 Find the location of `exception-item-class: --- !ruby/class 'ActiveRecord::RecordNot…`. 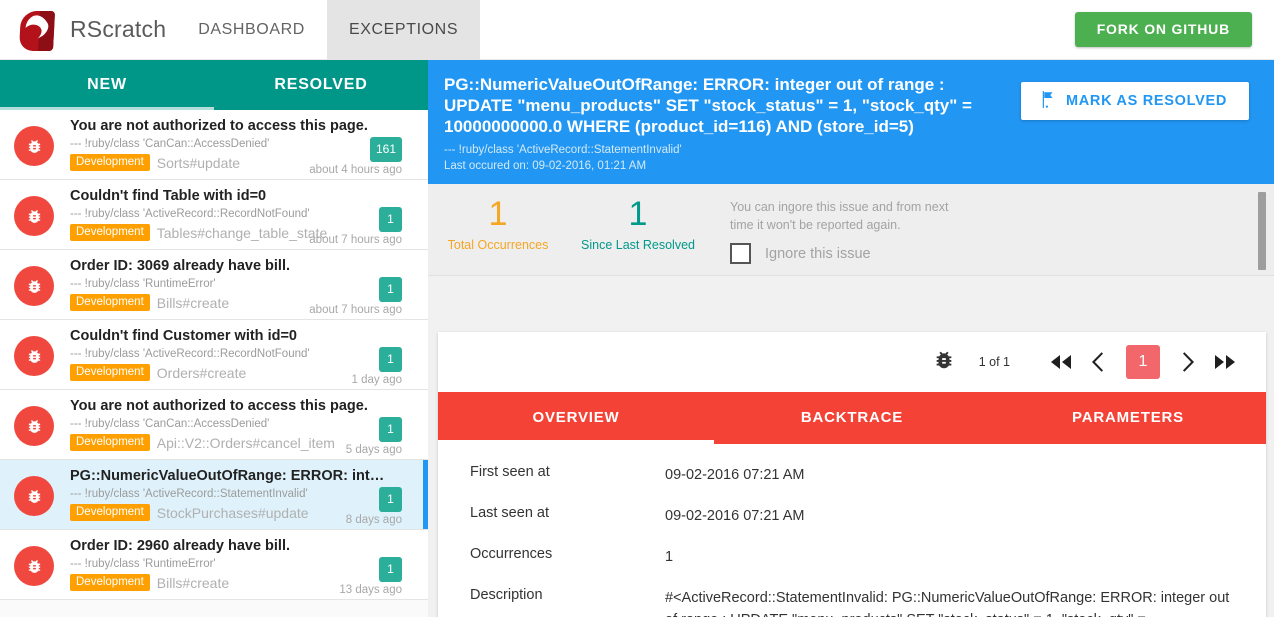

exception-item-class: --- !ruby/class 'ActiveRecord::RecordNot… is located at coordinates (190, 214).